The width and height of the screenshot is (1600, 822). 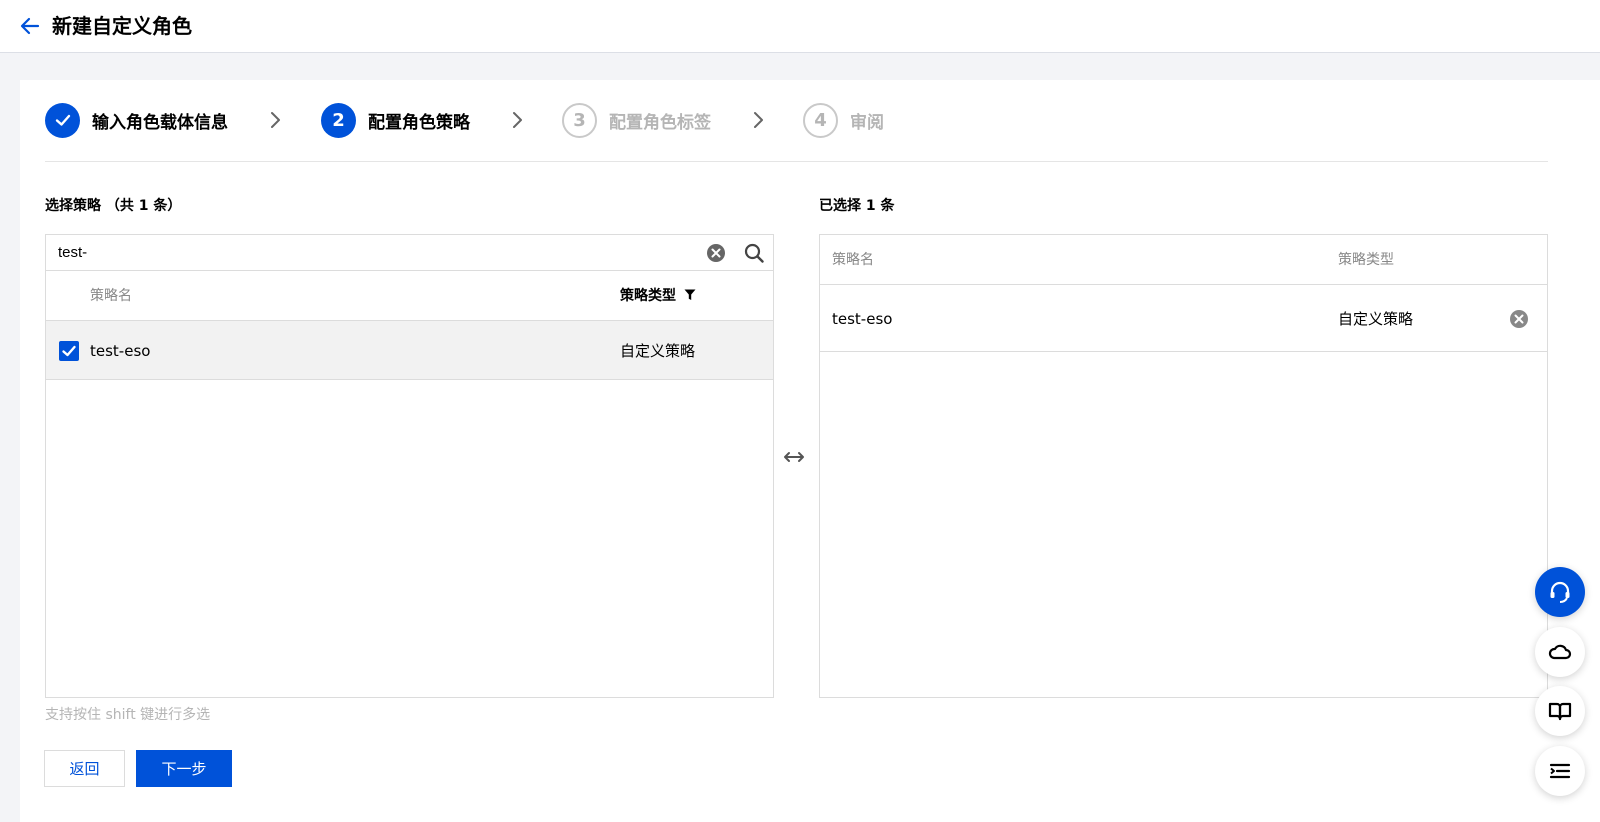 I want to click on cloud-icon, so click(x=1560, y=652).